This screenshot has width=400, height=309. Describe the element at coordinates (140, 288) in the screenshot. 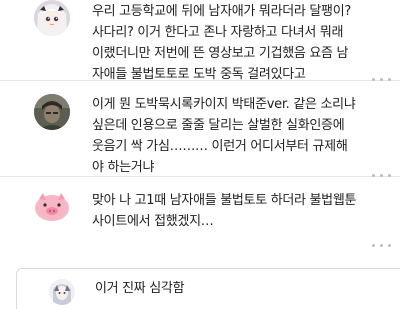

I see `comment-line: 이거 진짜 심각함` at that location.